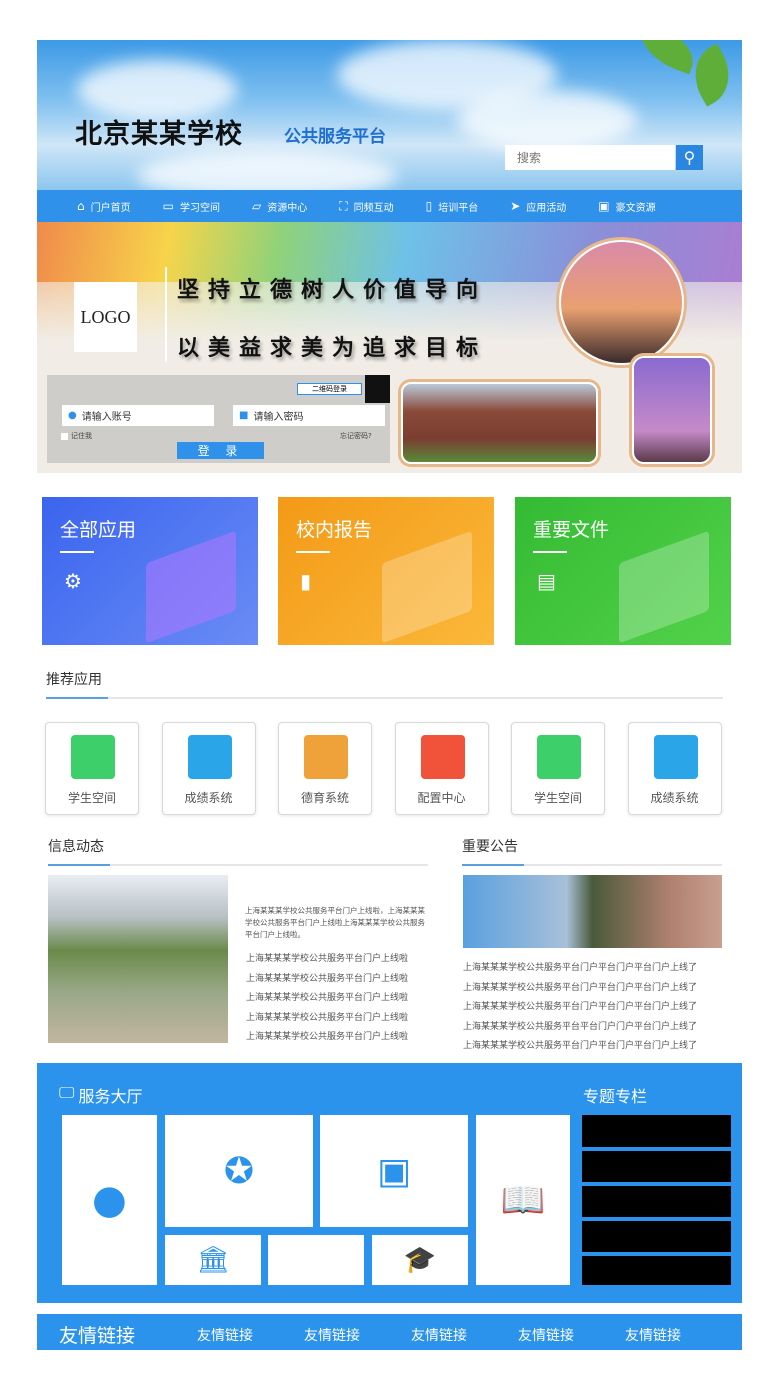 The image size is (777, 1383). I want to click on friend-links-title: 友情链接, so click(97, 1336).